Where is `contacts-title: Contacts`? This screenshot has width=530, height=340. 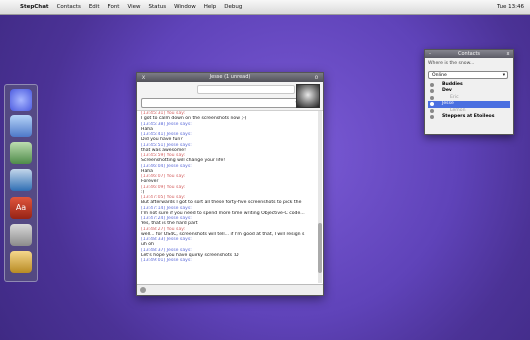
contacts-title: Contacts is located at coordinates (469, 54).